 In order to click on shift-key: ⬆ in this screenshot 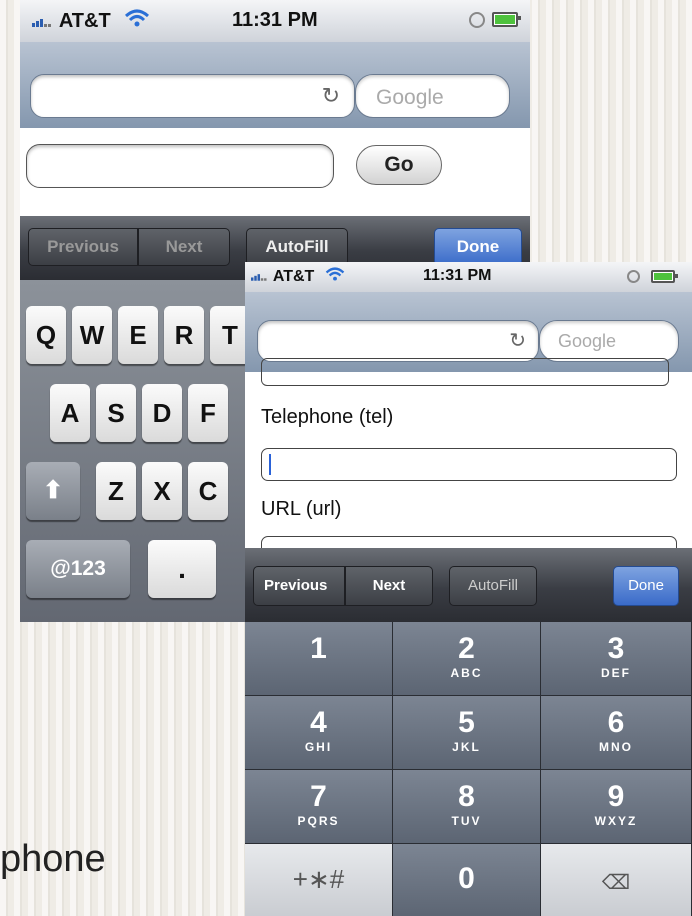, I will do `click(53, 491)`.